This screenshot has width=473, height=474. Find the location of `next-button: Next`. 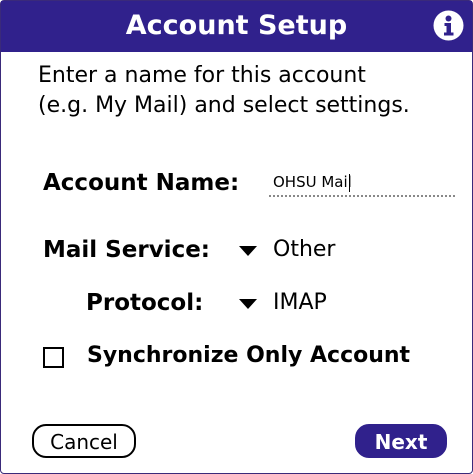

next-button: Next is located at coordinates (401, 441).